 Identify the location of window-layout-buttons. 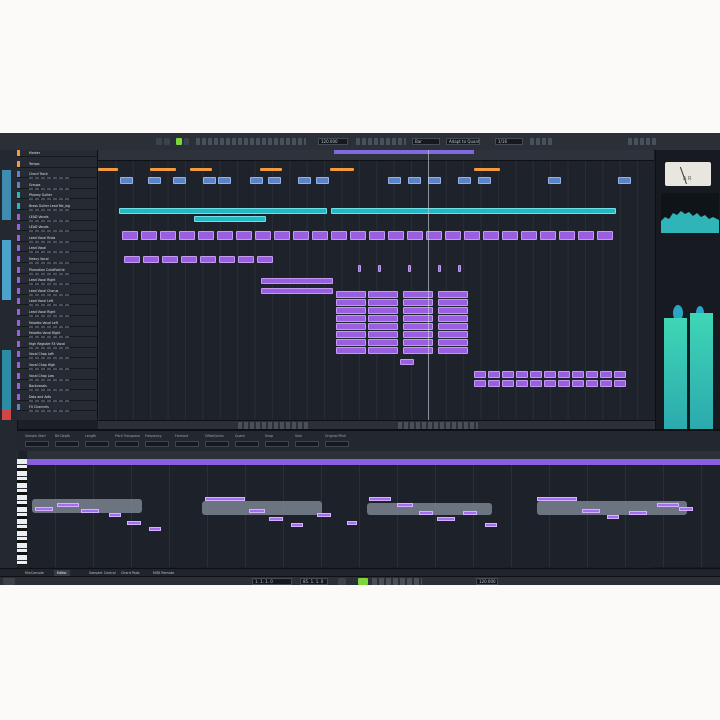
(643, 141).